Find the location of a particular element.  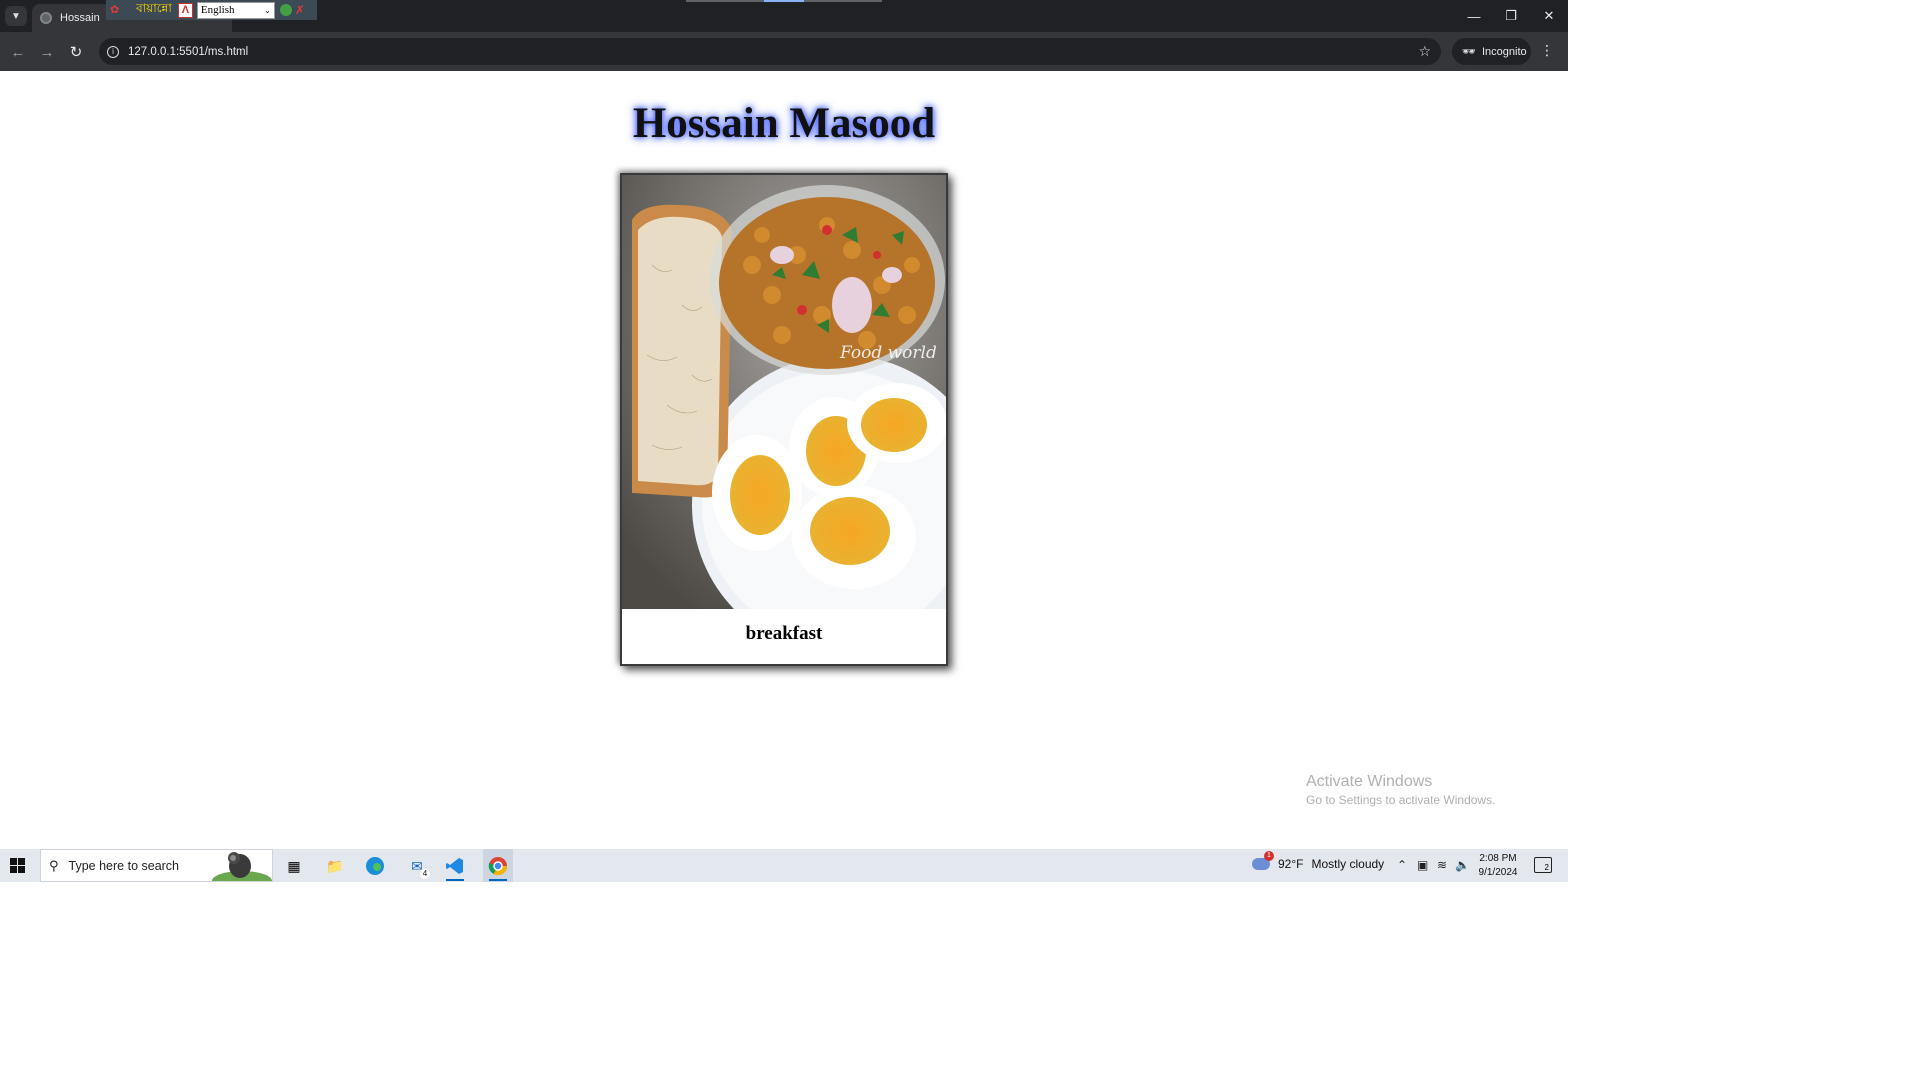

meet-now-icon: ▣ is located at coordinates (1422, 865).